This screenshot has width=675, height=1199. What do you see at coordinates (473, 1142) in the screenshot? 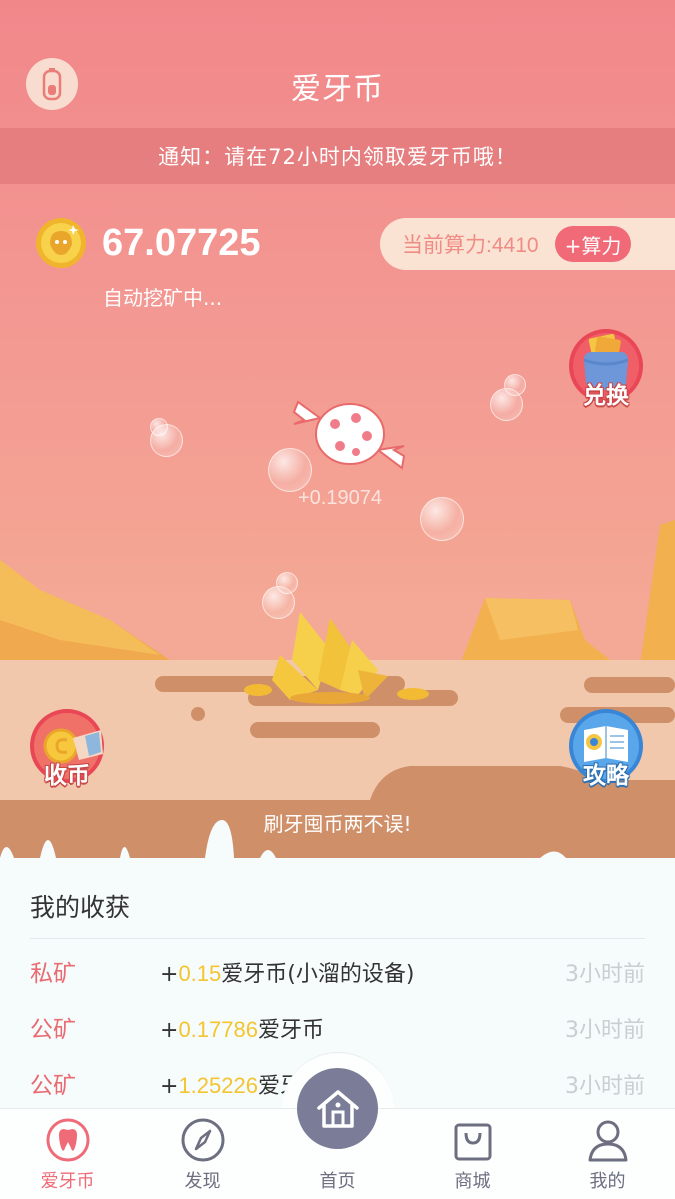
I see `shopping-bag-icon` at bounding box center [473, 1142].